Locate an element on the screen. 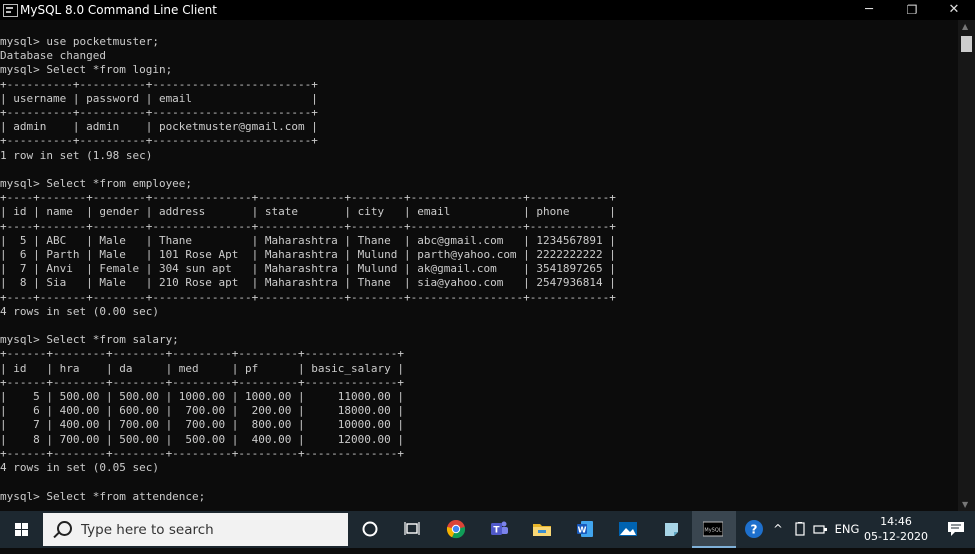 This screenshot has width=975, height=554. svg-text: W is located at coordinates (582, 530).